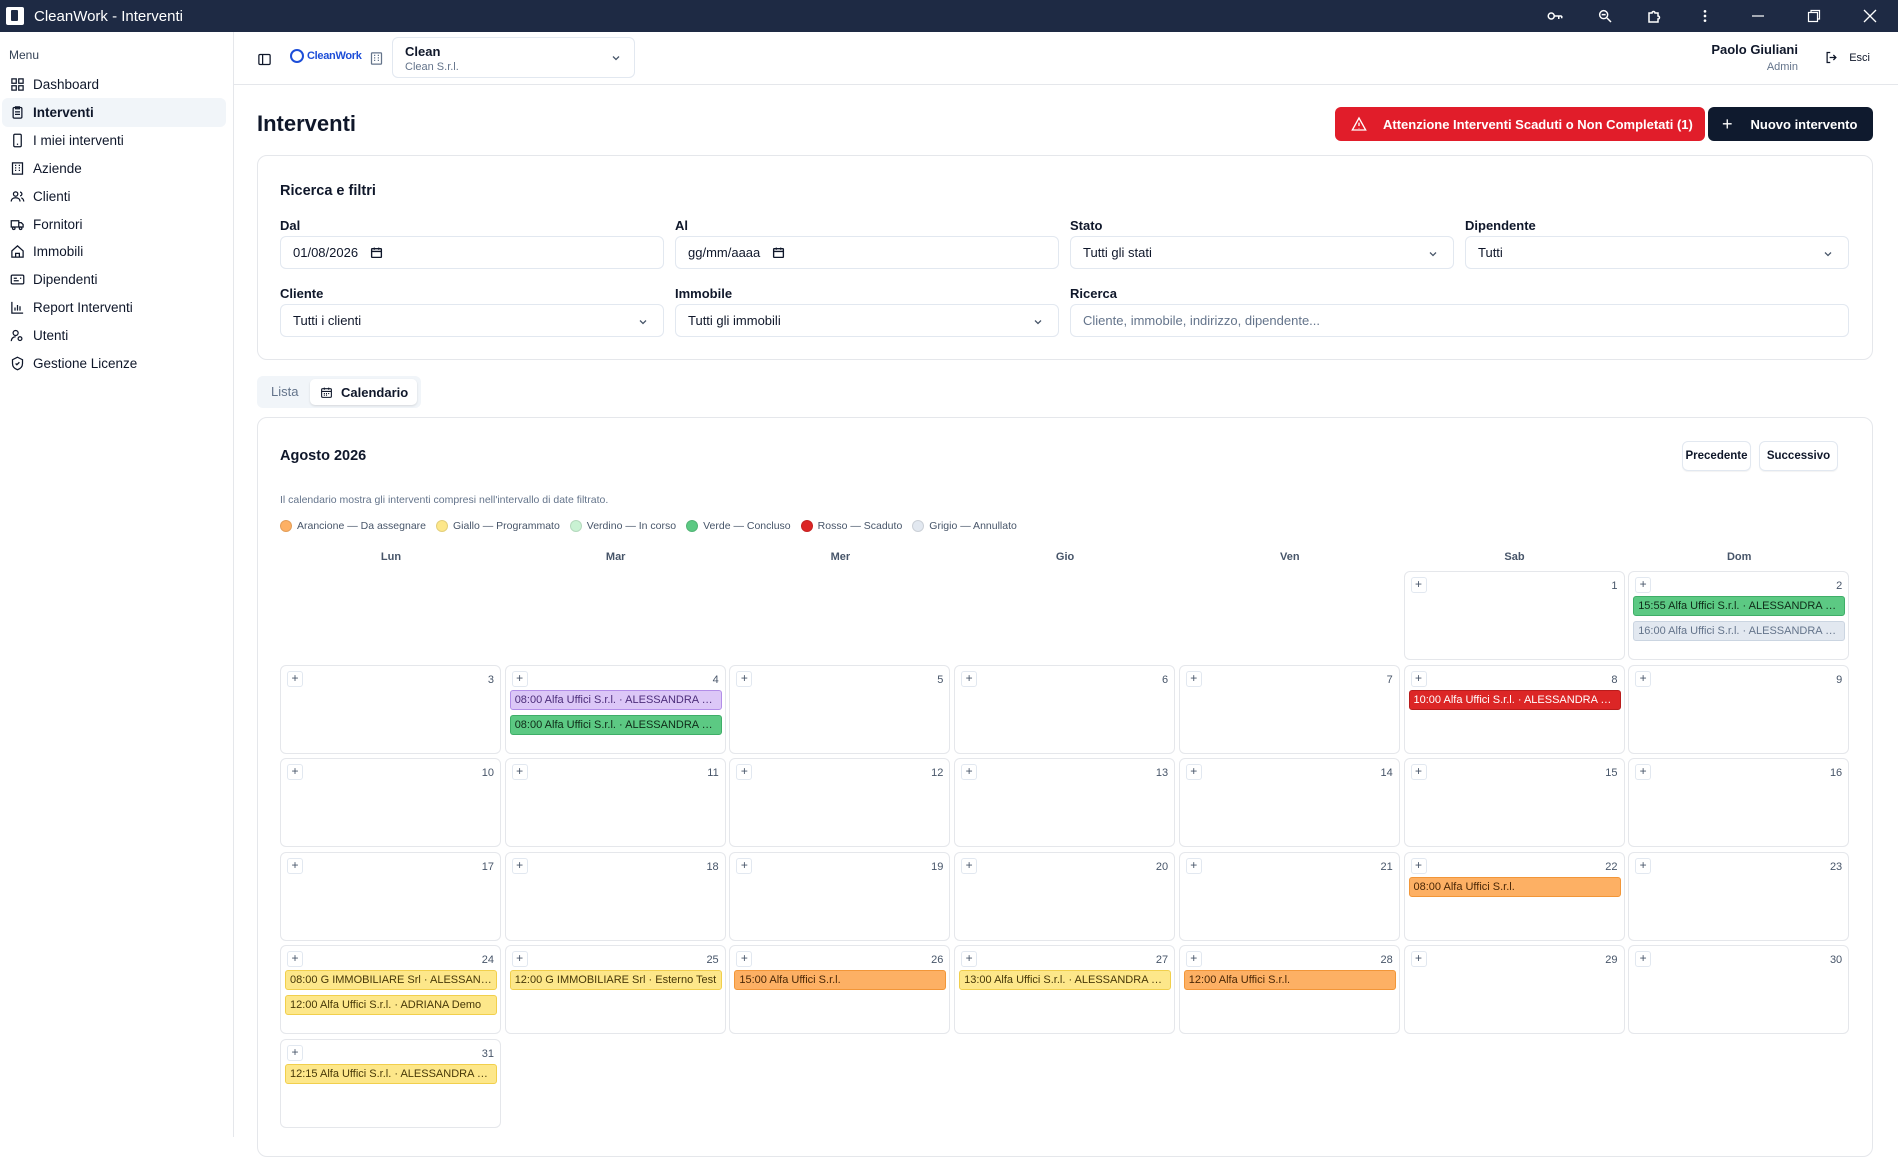 The height and width of the screenshot is (1157, 1898). Describe the element at coordinates (1065, 709) in the screenshot. I see `calendar-day-cell: +6` at that location.